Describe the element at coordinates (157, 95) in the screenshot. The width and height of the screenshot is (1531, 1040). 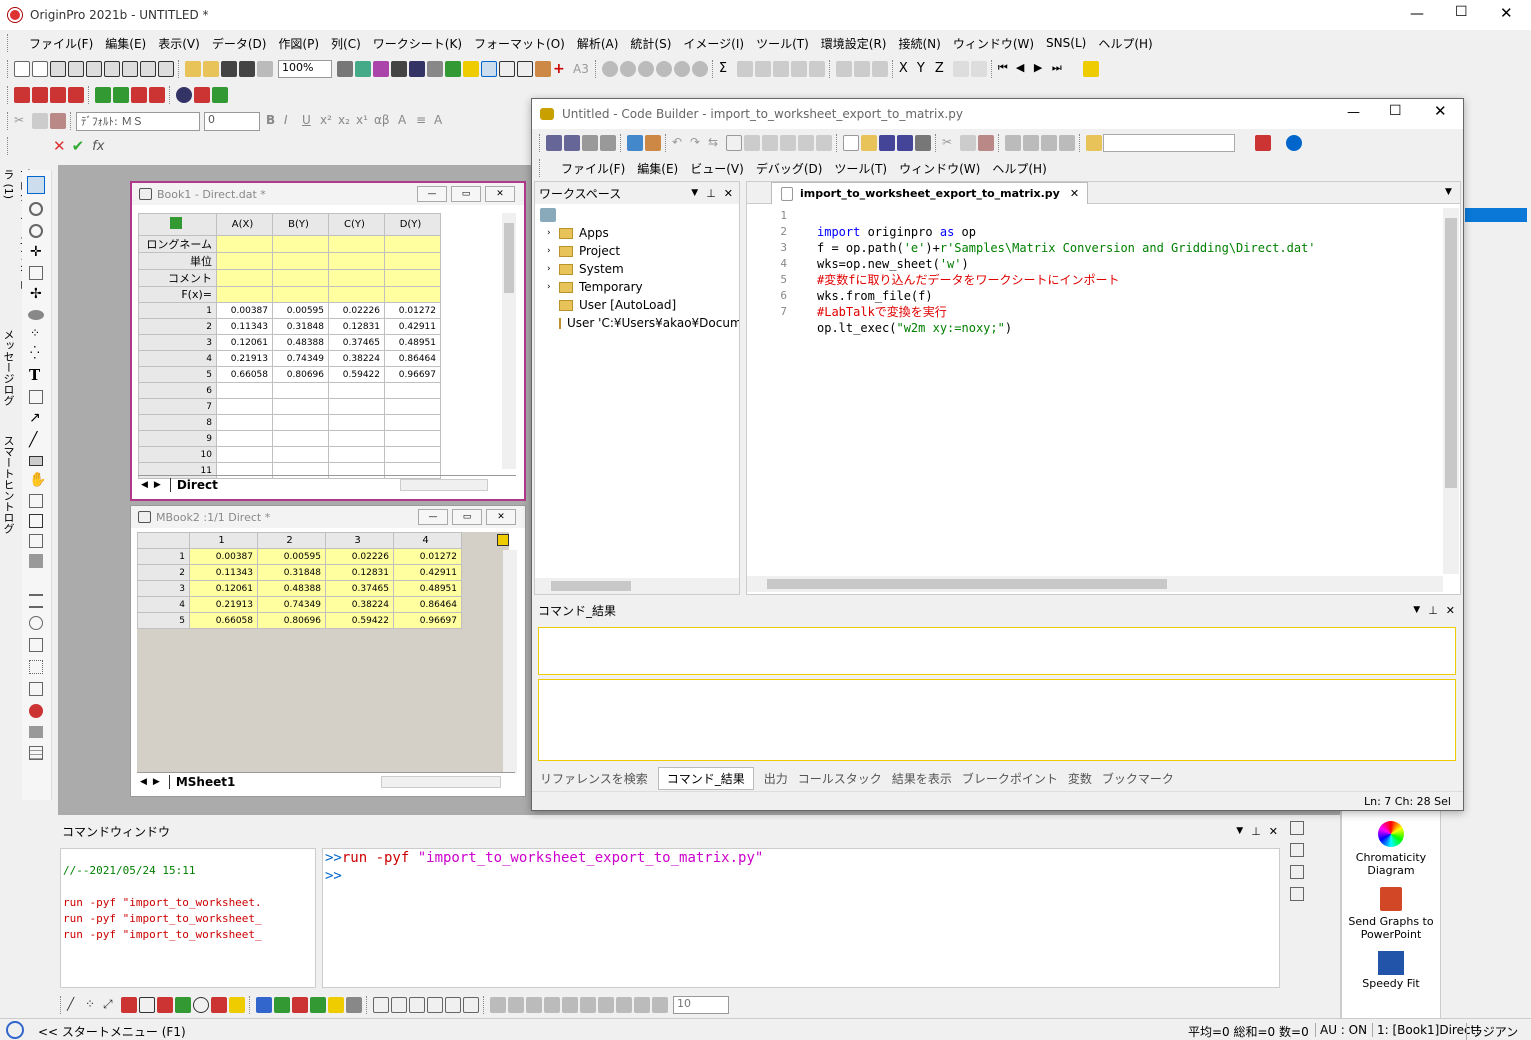
I see `group-icon` at that location.